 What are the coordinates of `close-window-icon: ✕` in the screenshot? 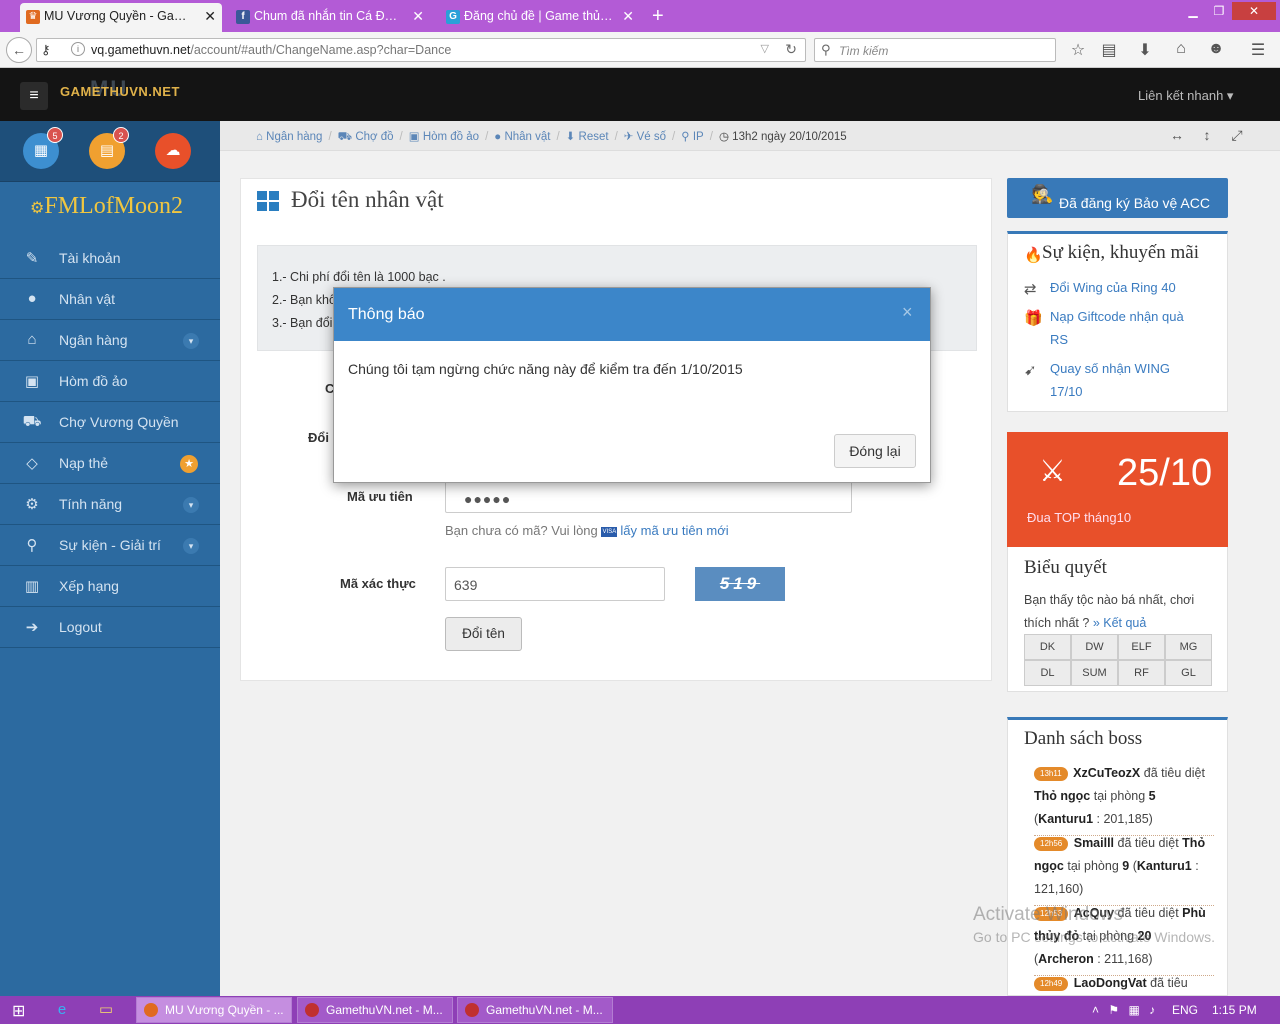 It's located at (1254, 11).